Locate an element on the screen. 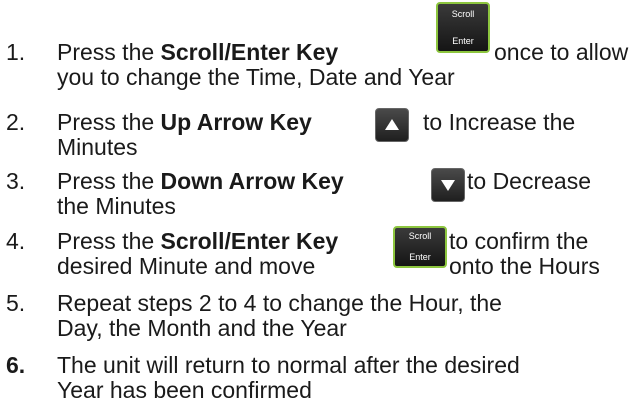  step-text: Day, the Month and the Year is located at coordinates (202, 328).